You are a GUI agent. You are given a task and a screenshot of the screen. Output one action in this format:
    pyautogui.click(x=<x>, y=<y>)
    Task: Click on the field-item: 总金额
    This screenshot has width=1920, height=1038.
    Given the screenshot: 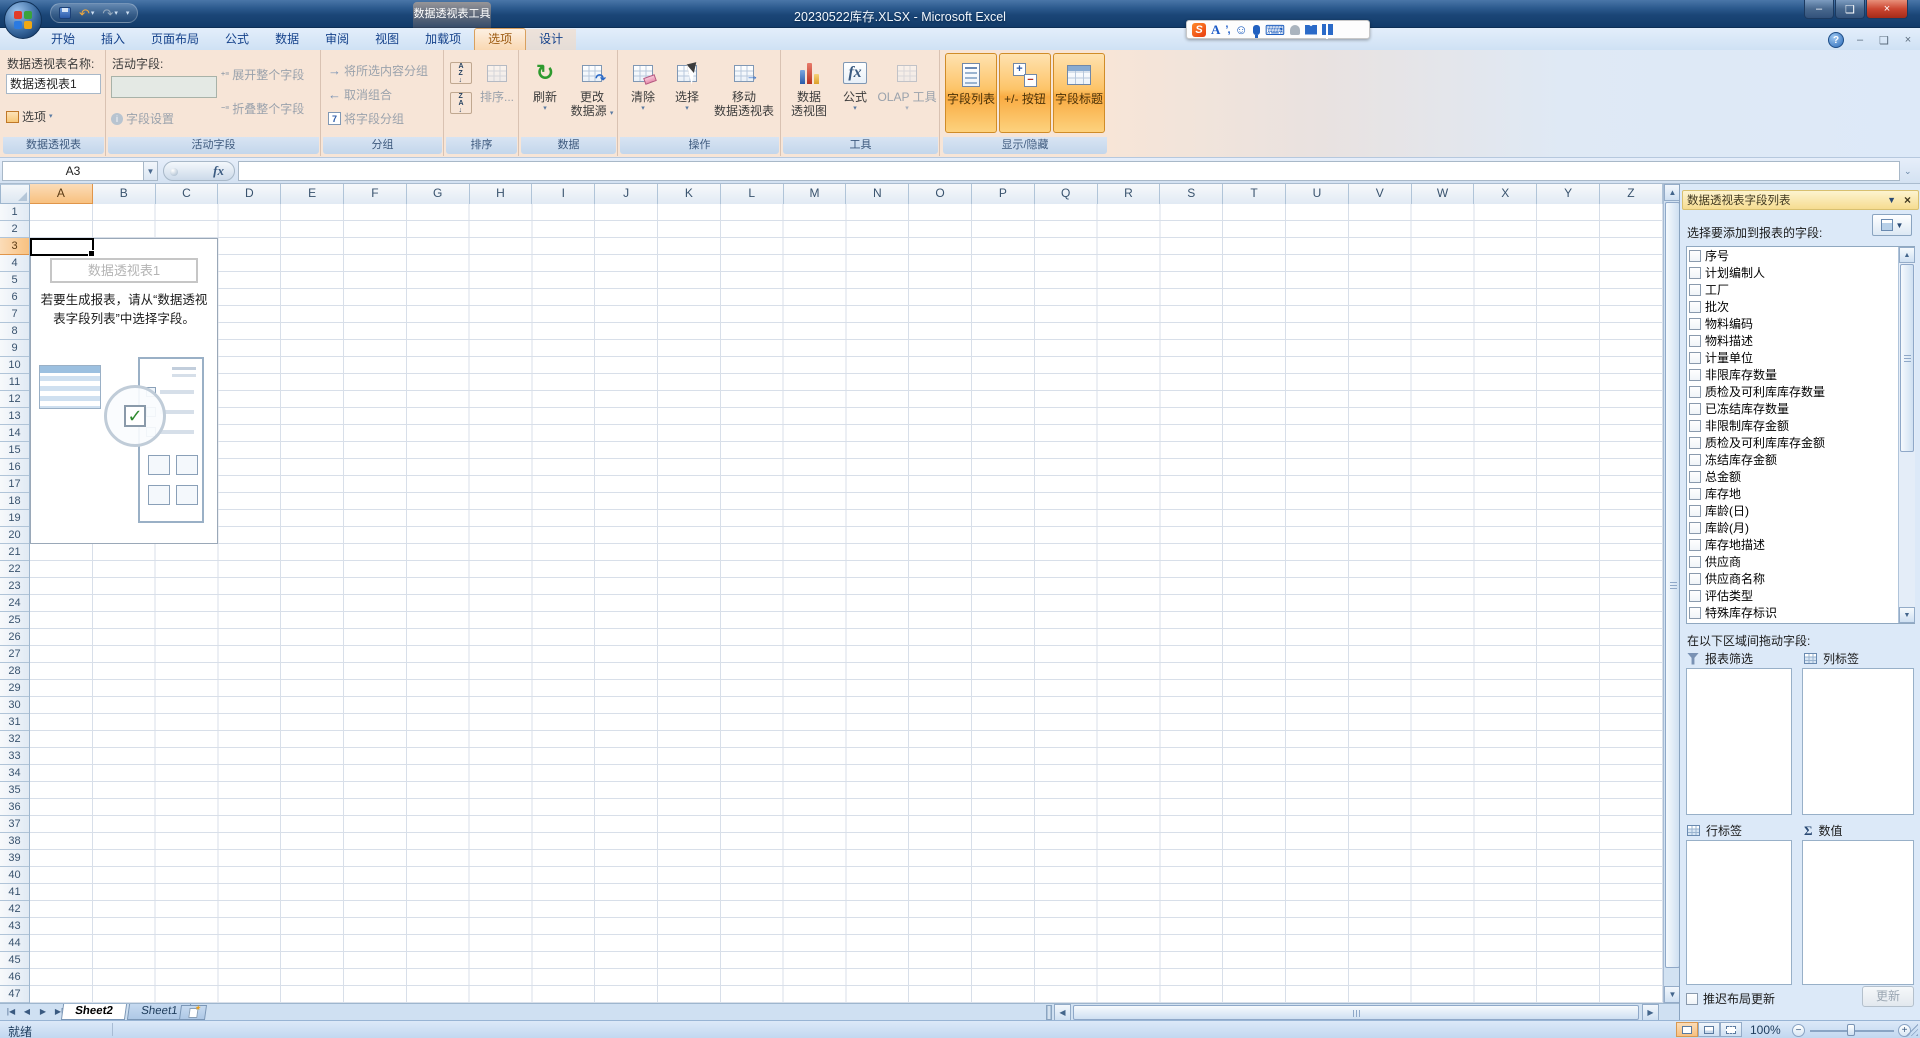 What is the action you would take?
    pyautogui.click(x=1800, y=476)
    